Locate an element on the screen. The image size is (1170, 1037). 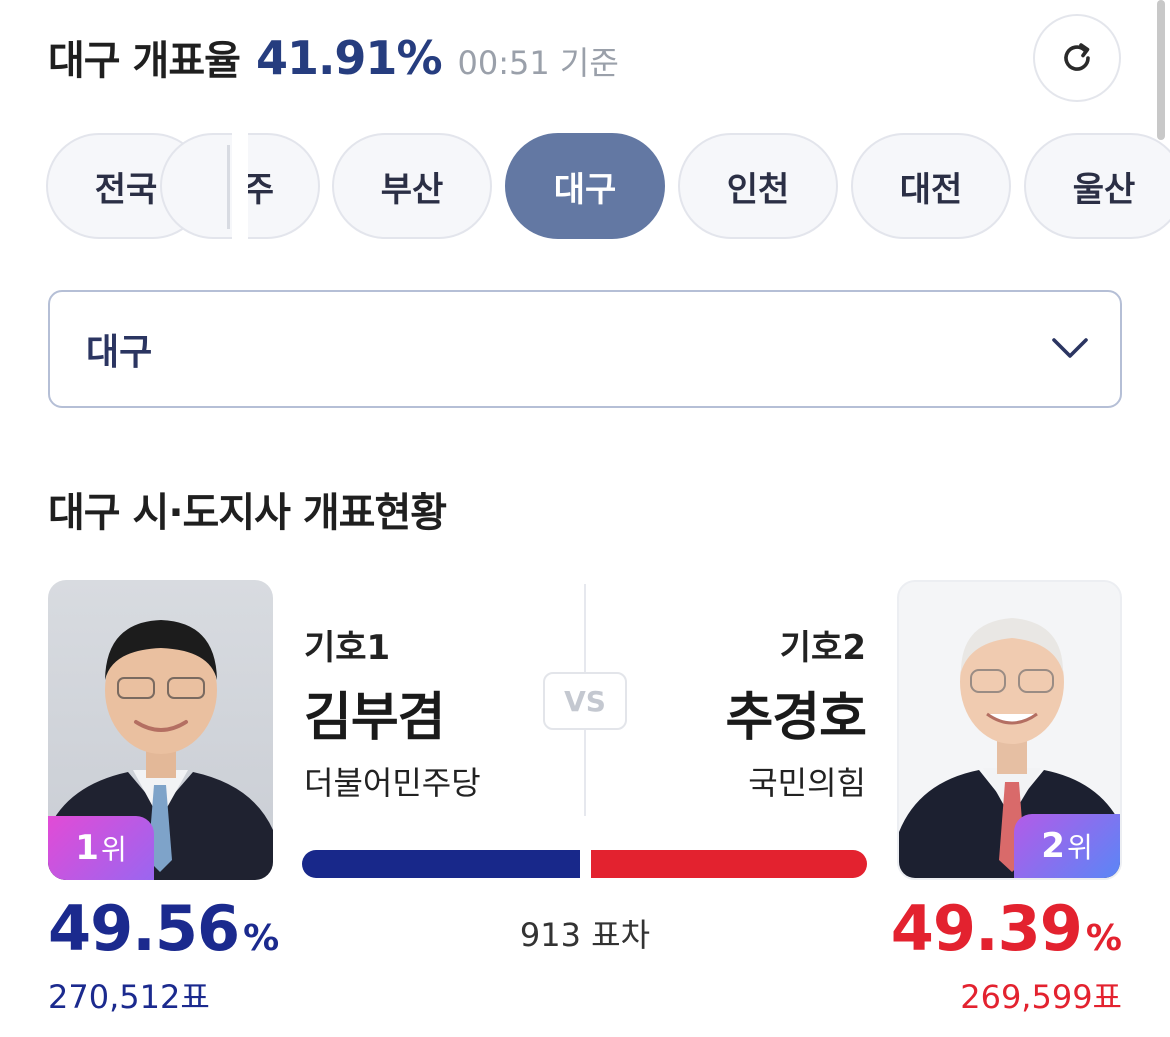
votes-right: 269,599표 is located at coordinates (1041, 997).